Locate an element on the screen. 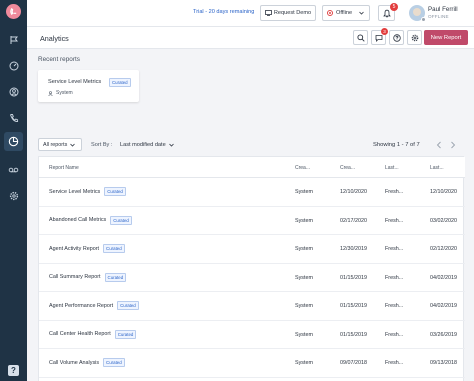 Image resolution: width=474 pixels, height=381 pixels. notifications-button: 5 is located at coordinates (388, 12).